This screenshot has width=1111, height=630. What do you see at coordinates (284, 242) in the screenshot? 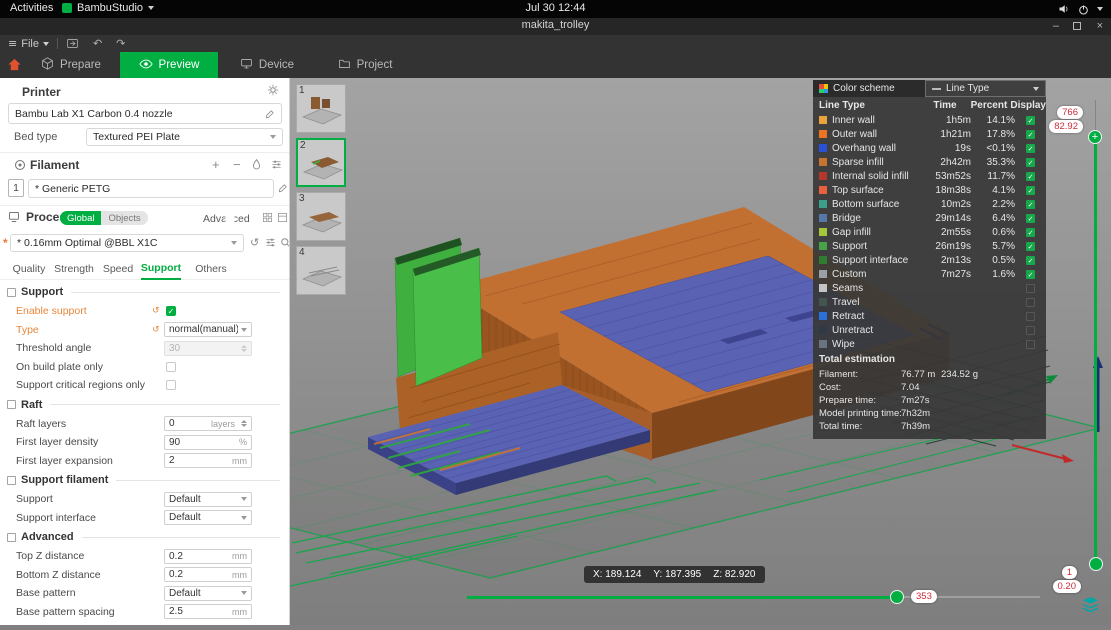
I see `search-icon` at bounding box center [284, 242].